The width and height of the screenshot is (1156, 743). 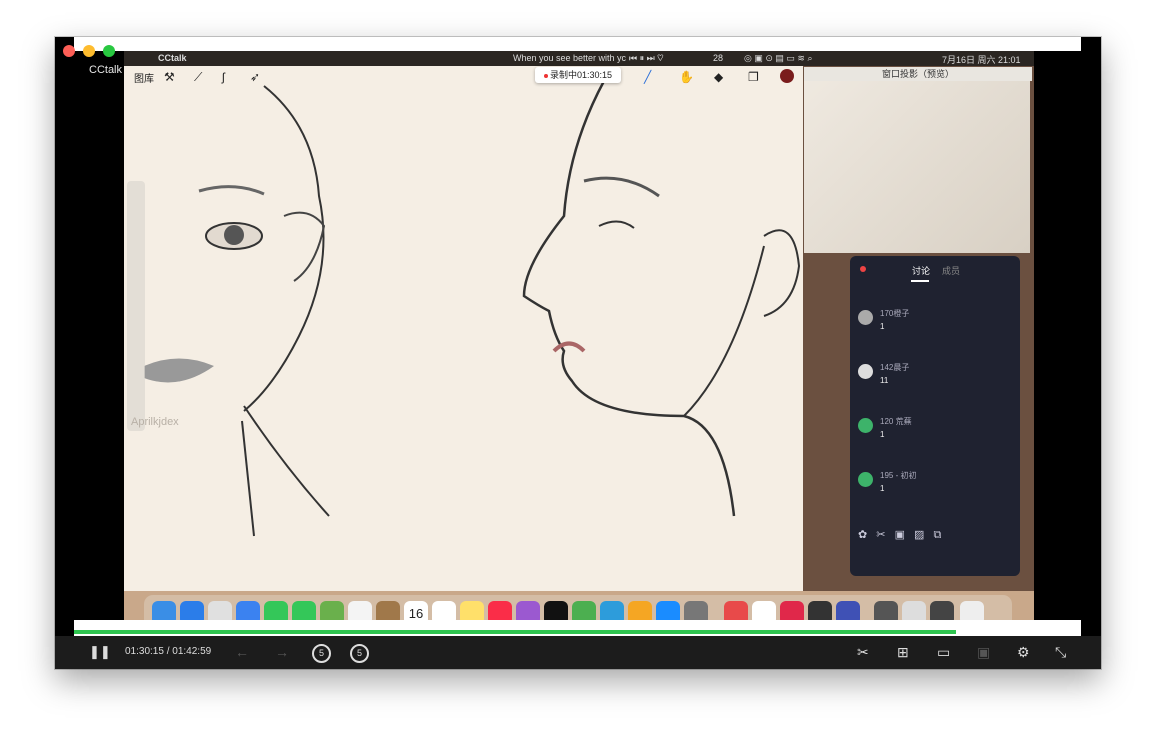 What do you see at coordinates (903, 652) in the screenshot?
I see `add-note-icon: ⊞` at bounding box center [903, 652].